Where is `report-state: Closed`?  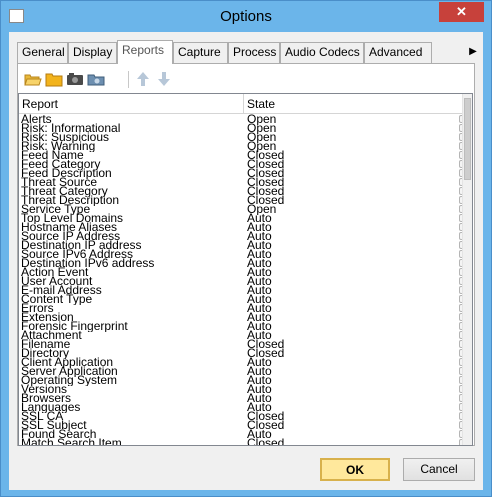 report-state: Closed is located at coordinates (297, 441).